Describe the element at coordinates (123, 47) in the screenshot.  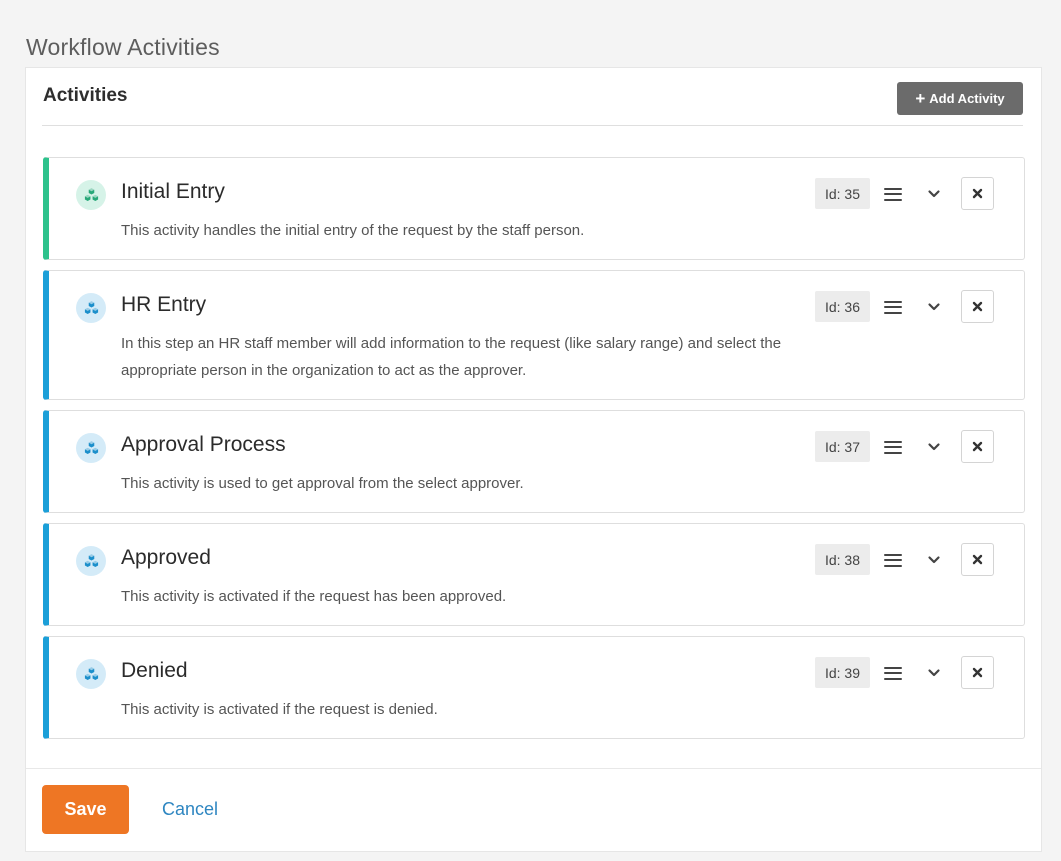
I see `section-title: Workflow Activities` at that location.